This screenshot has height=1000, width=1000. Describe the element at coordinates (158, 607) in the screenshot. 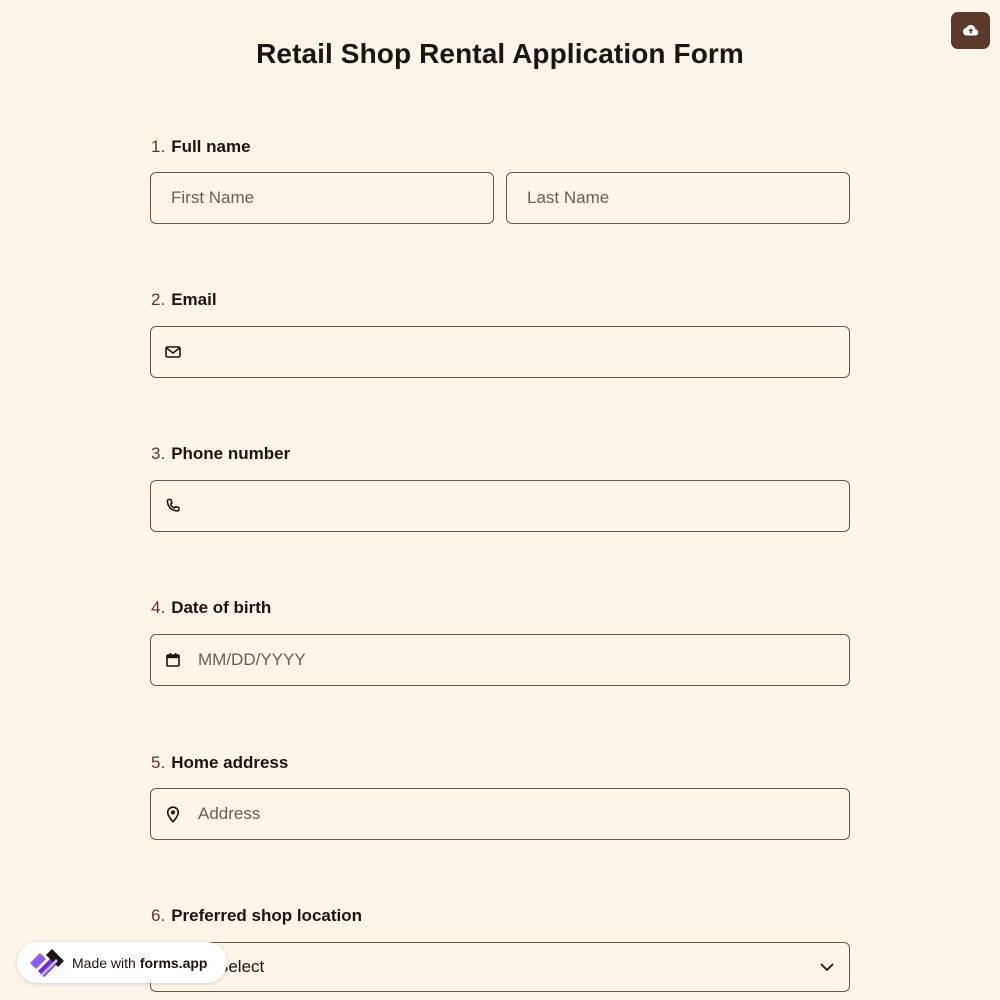

I see `question-number: 4.` at that location.